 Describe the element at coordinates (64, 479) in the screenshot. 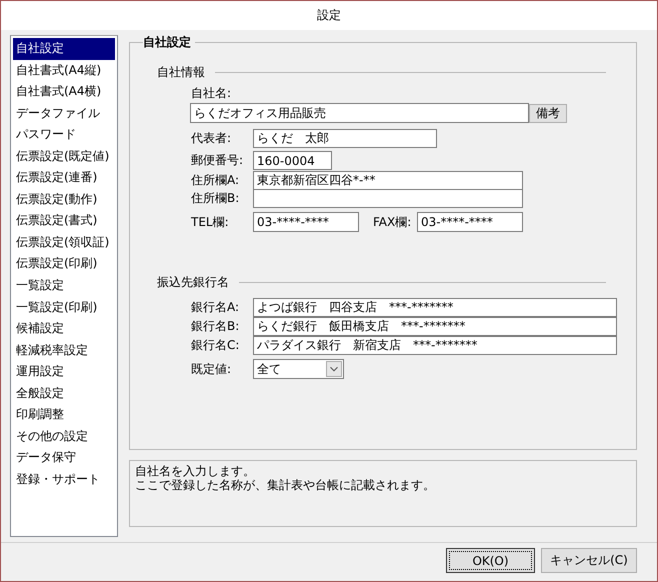

I see `sidebar-item: 登録・サポート` at that location.